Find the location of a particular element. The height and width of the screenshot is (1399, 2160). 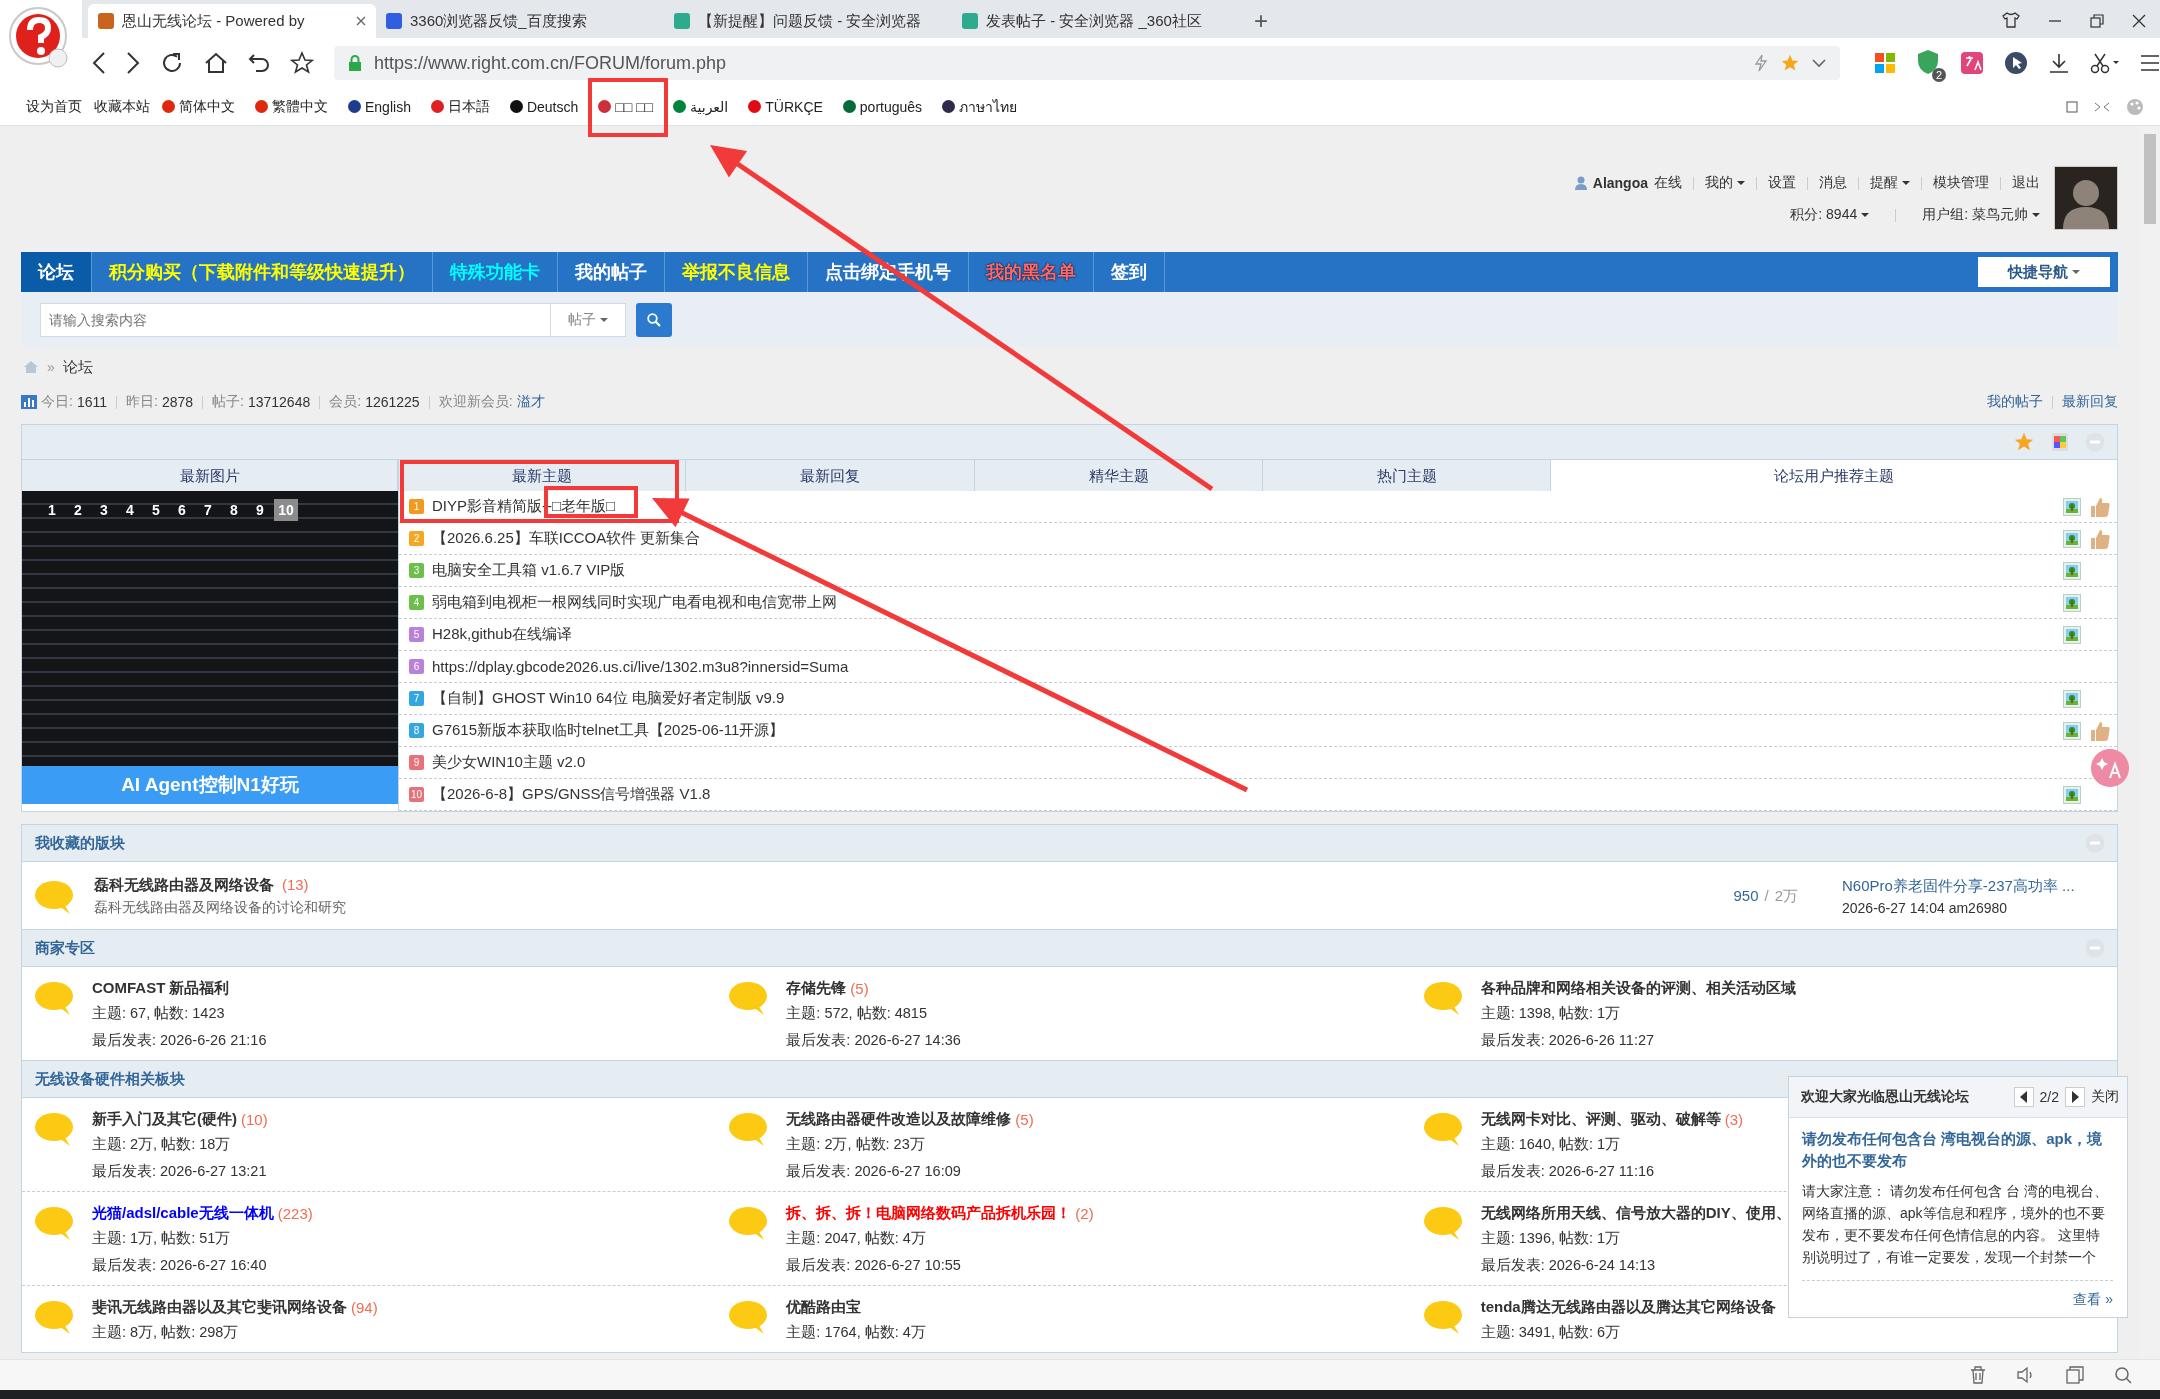

slide-number: 4 is located at coordinates (130, 510).